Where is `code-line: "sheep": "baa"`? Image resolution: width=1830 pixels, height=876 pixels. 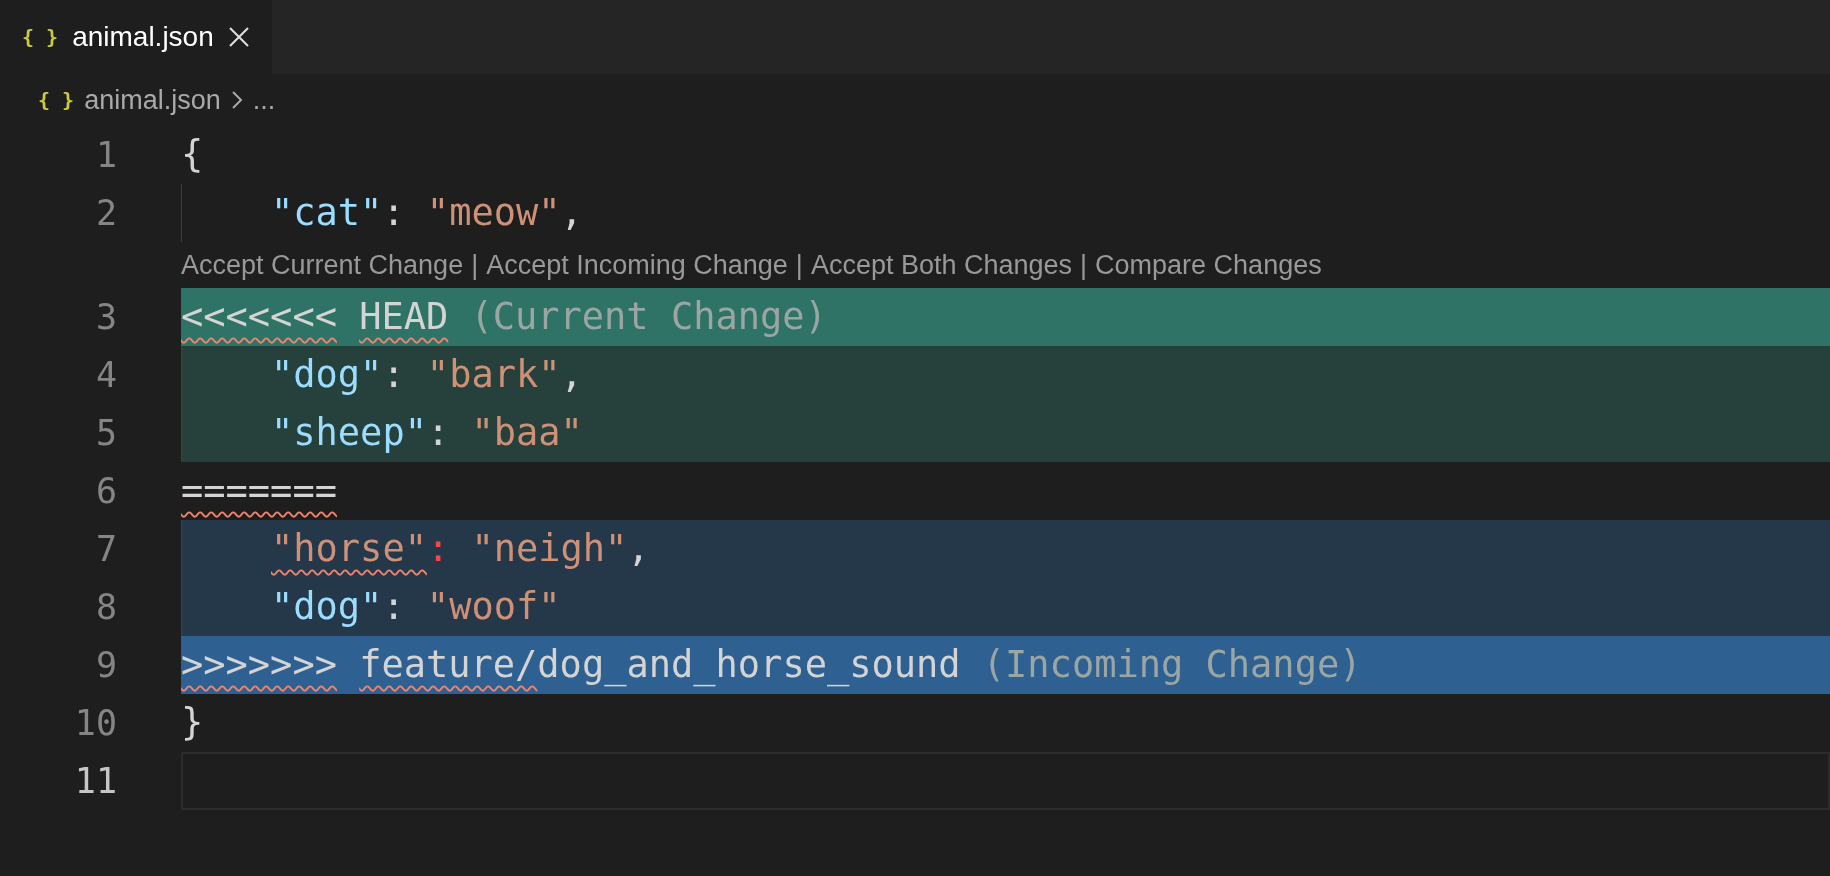 code-line: "sheep": "baa" is located at coordinates (427, 433).